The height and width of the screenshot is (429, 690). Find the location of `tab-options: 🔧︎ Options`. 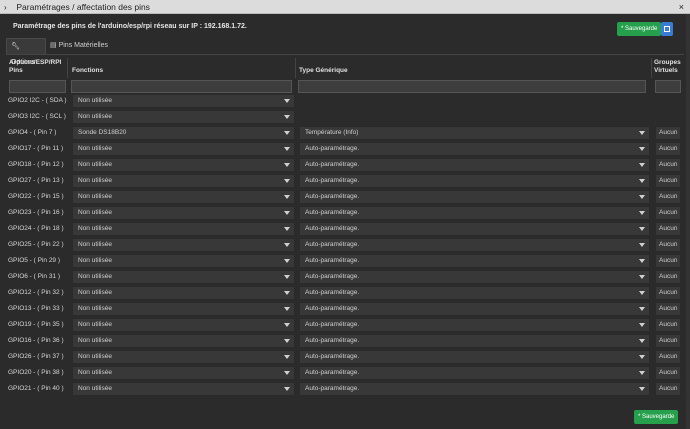

tab-options: 🔧︎ Options is located at coordinates (26, 52).